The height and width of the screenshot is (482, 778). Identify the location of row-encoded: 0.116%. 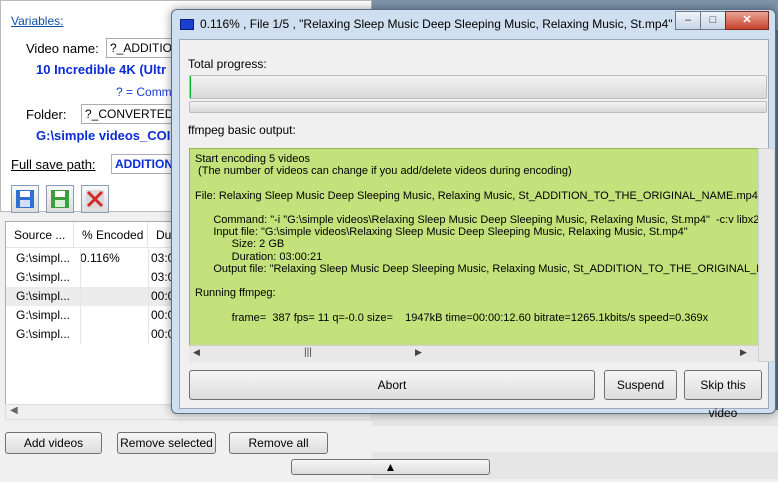
(100, 258).